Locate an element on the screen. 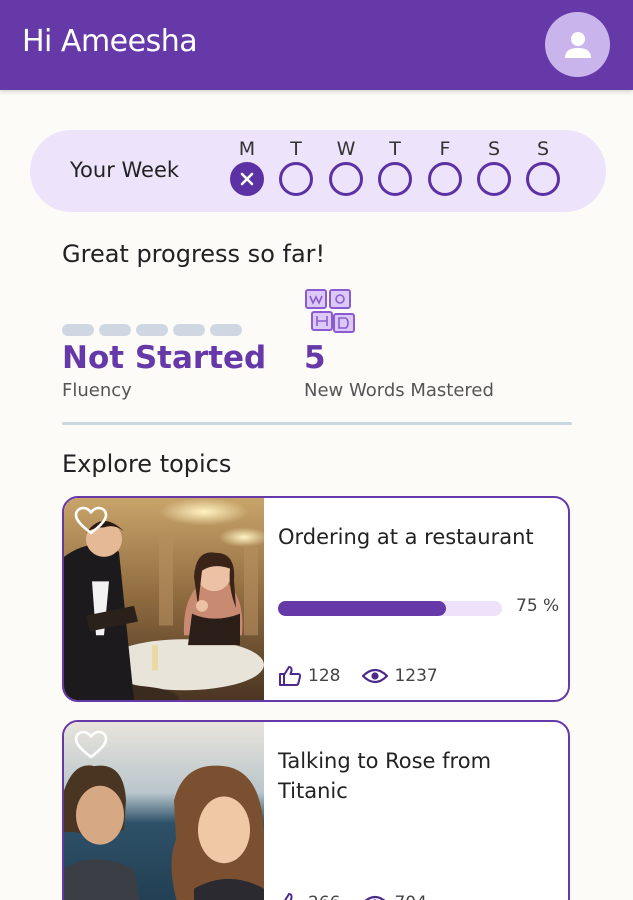 The image size is (633, 900). user-icon is located at coordinates (577, 44).